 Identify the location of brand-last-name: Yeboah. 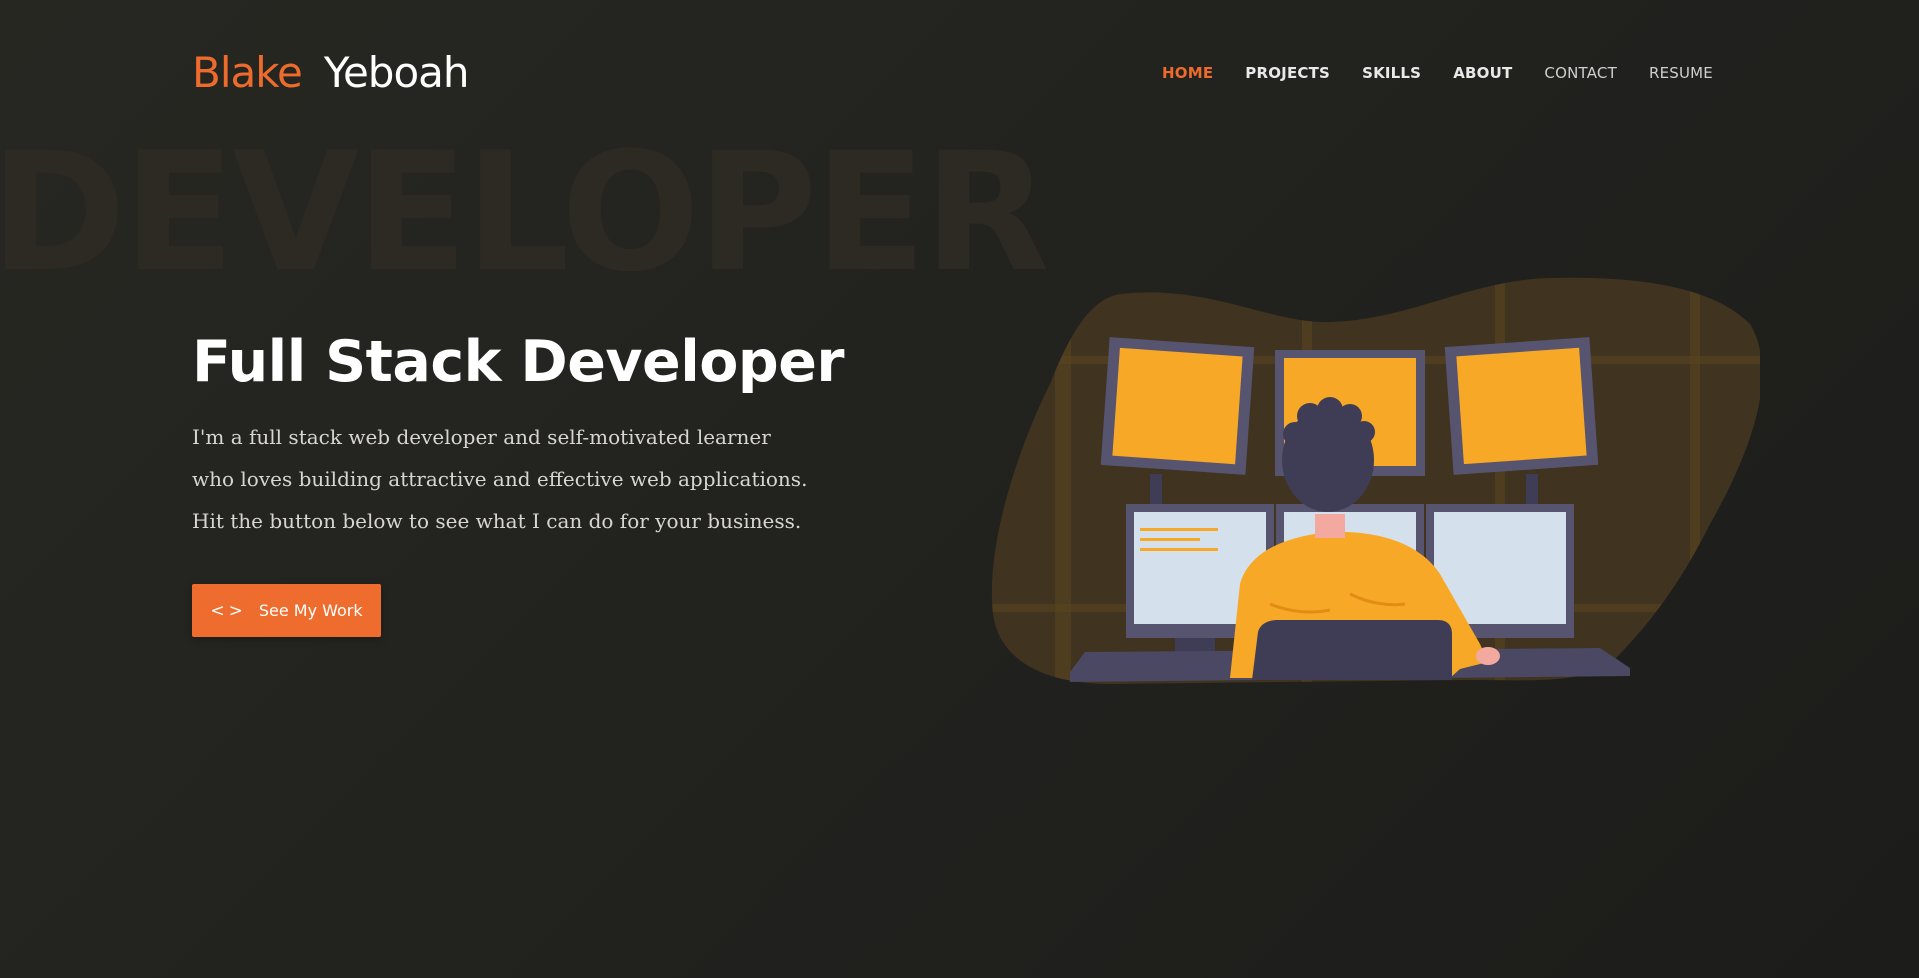
(396, 72).